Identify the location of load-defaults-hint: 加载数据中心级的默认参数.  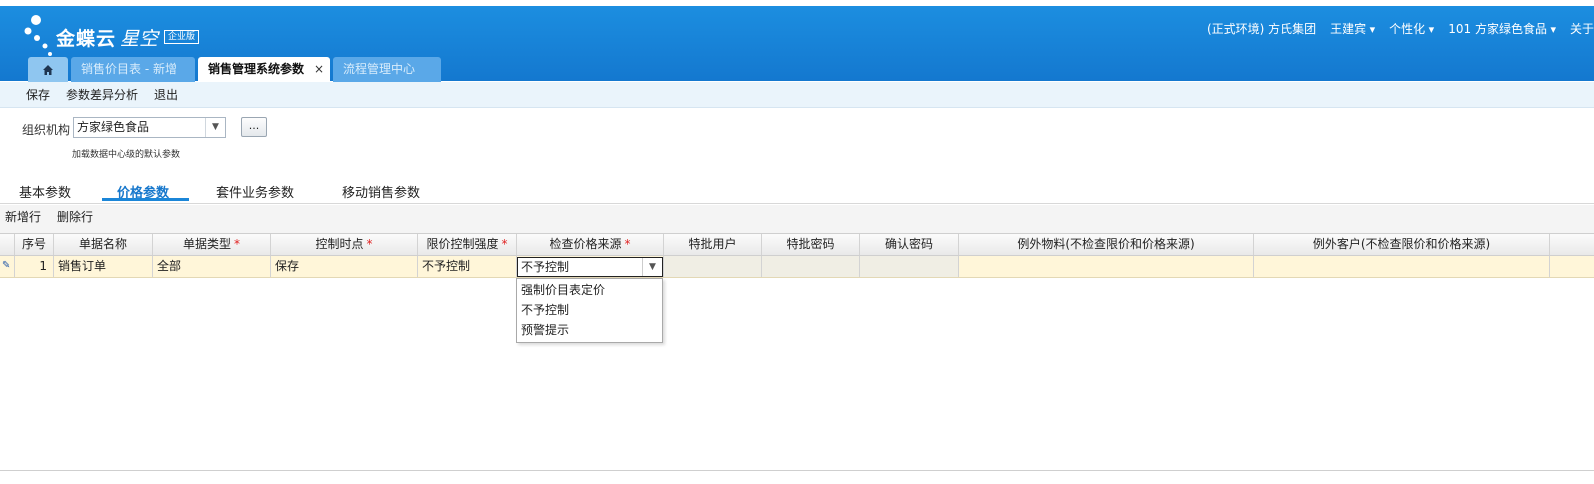
(126, 153).